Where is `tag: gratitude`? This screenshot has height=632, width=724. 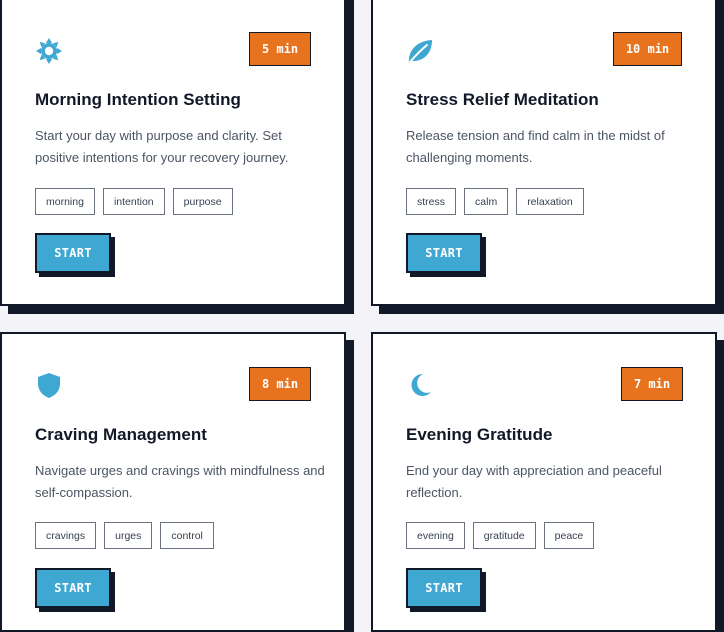
tag: gratitude is located at coordinates (504, 535).